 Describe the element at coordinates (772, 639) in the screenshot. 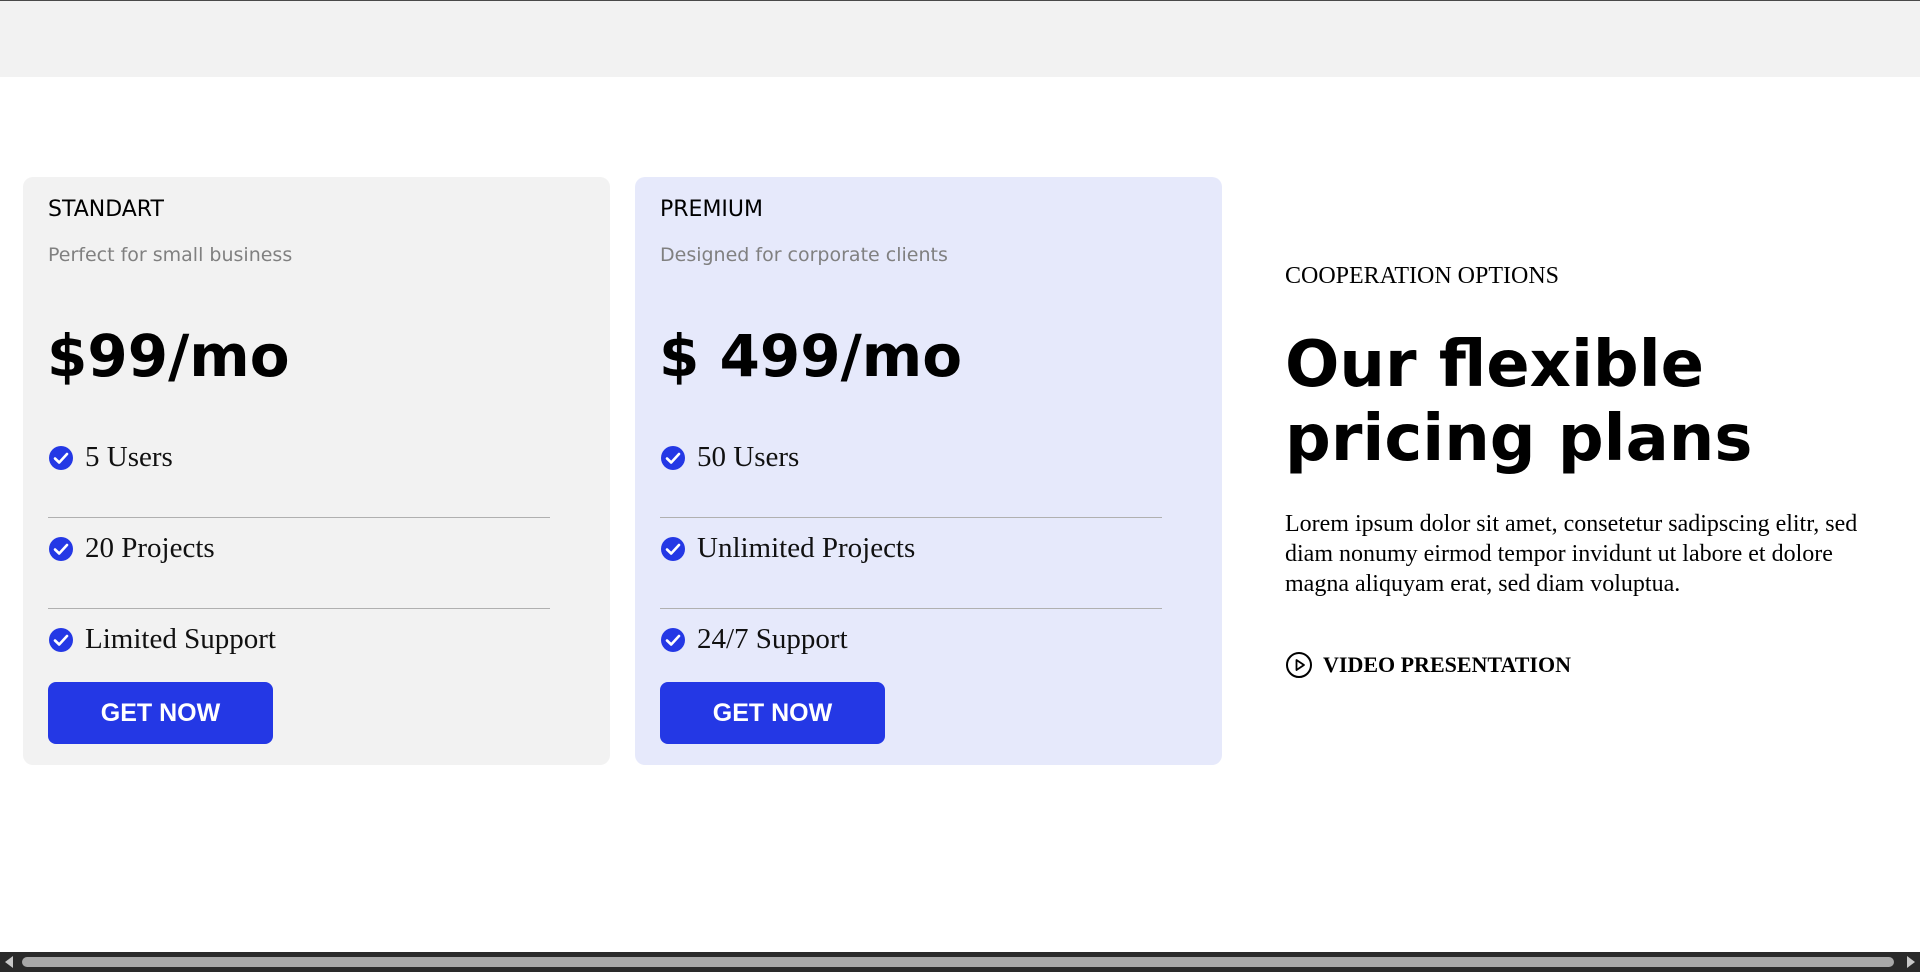

I see `feature-label: 24/7 Support` at that location.